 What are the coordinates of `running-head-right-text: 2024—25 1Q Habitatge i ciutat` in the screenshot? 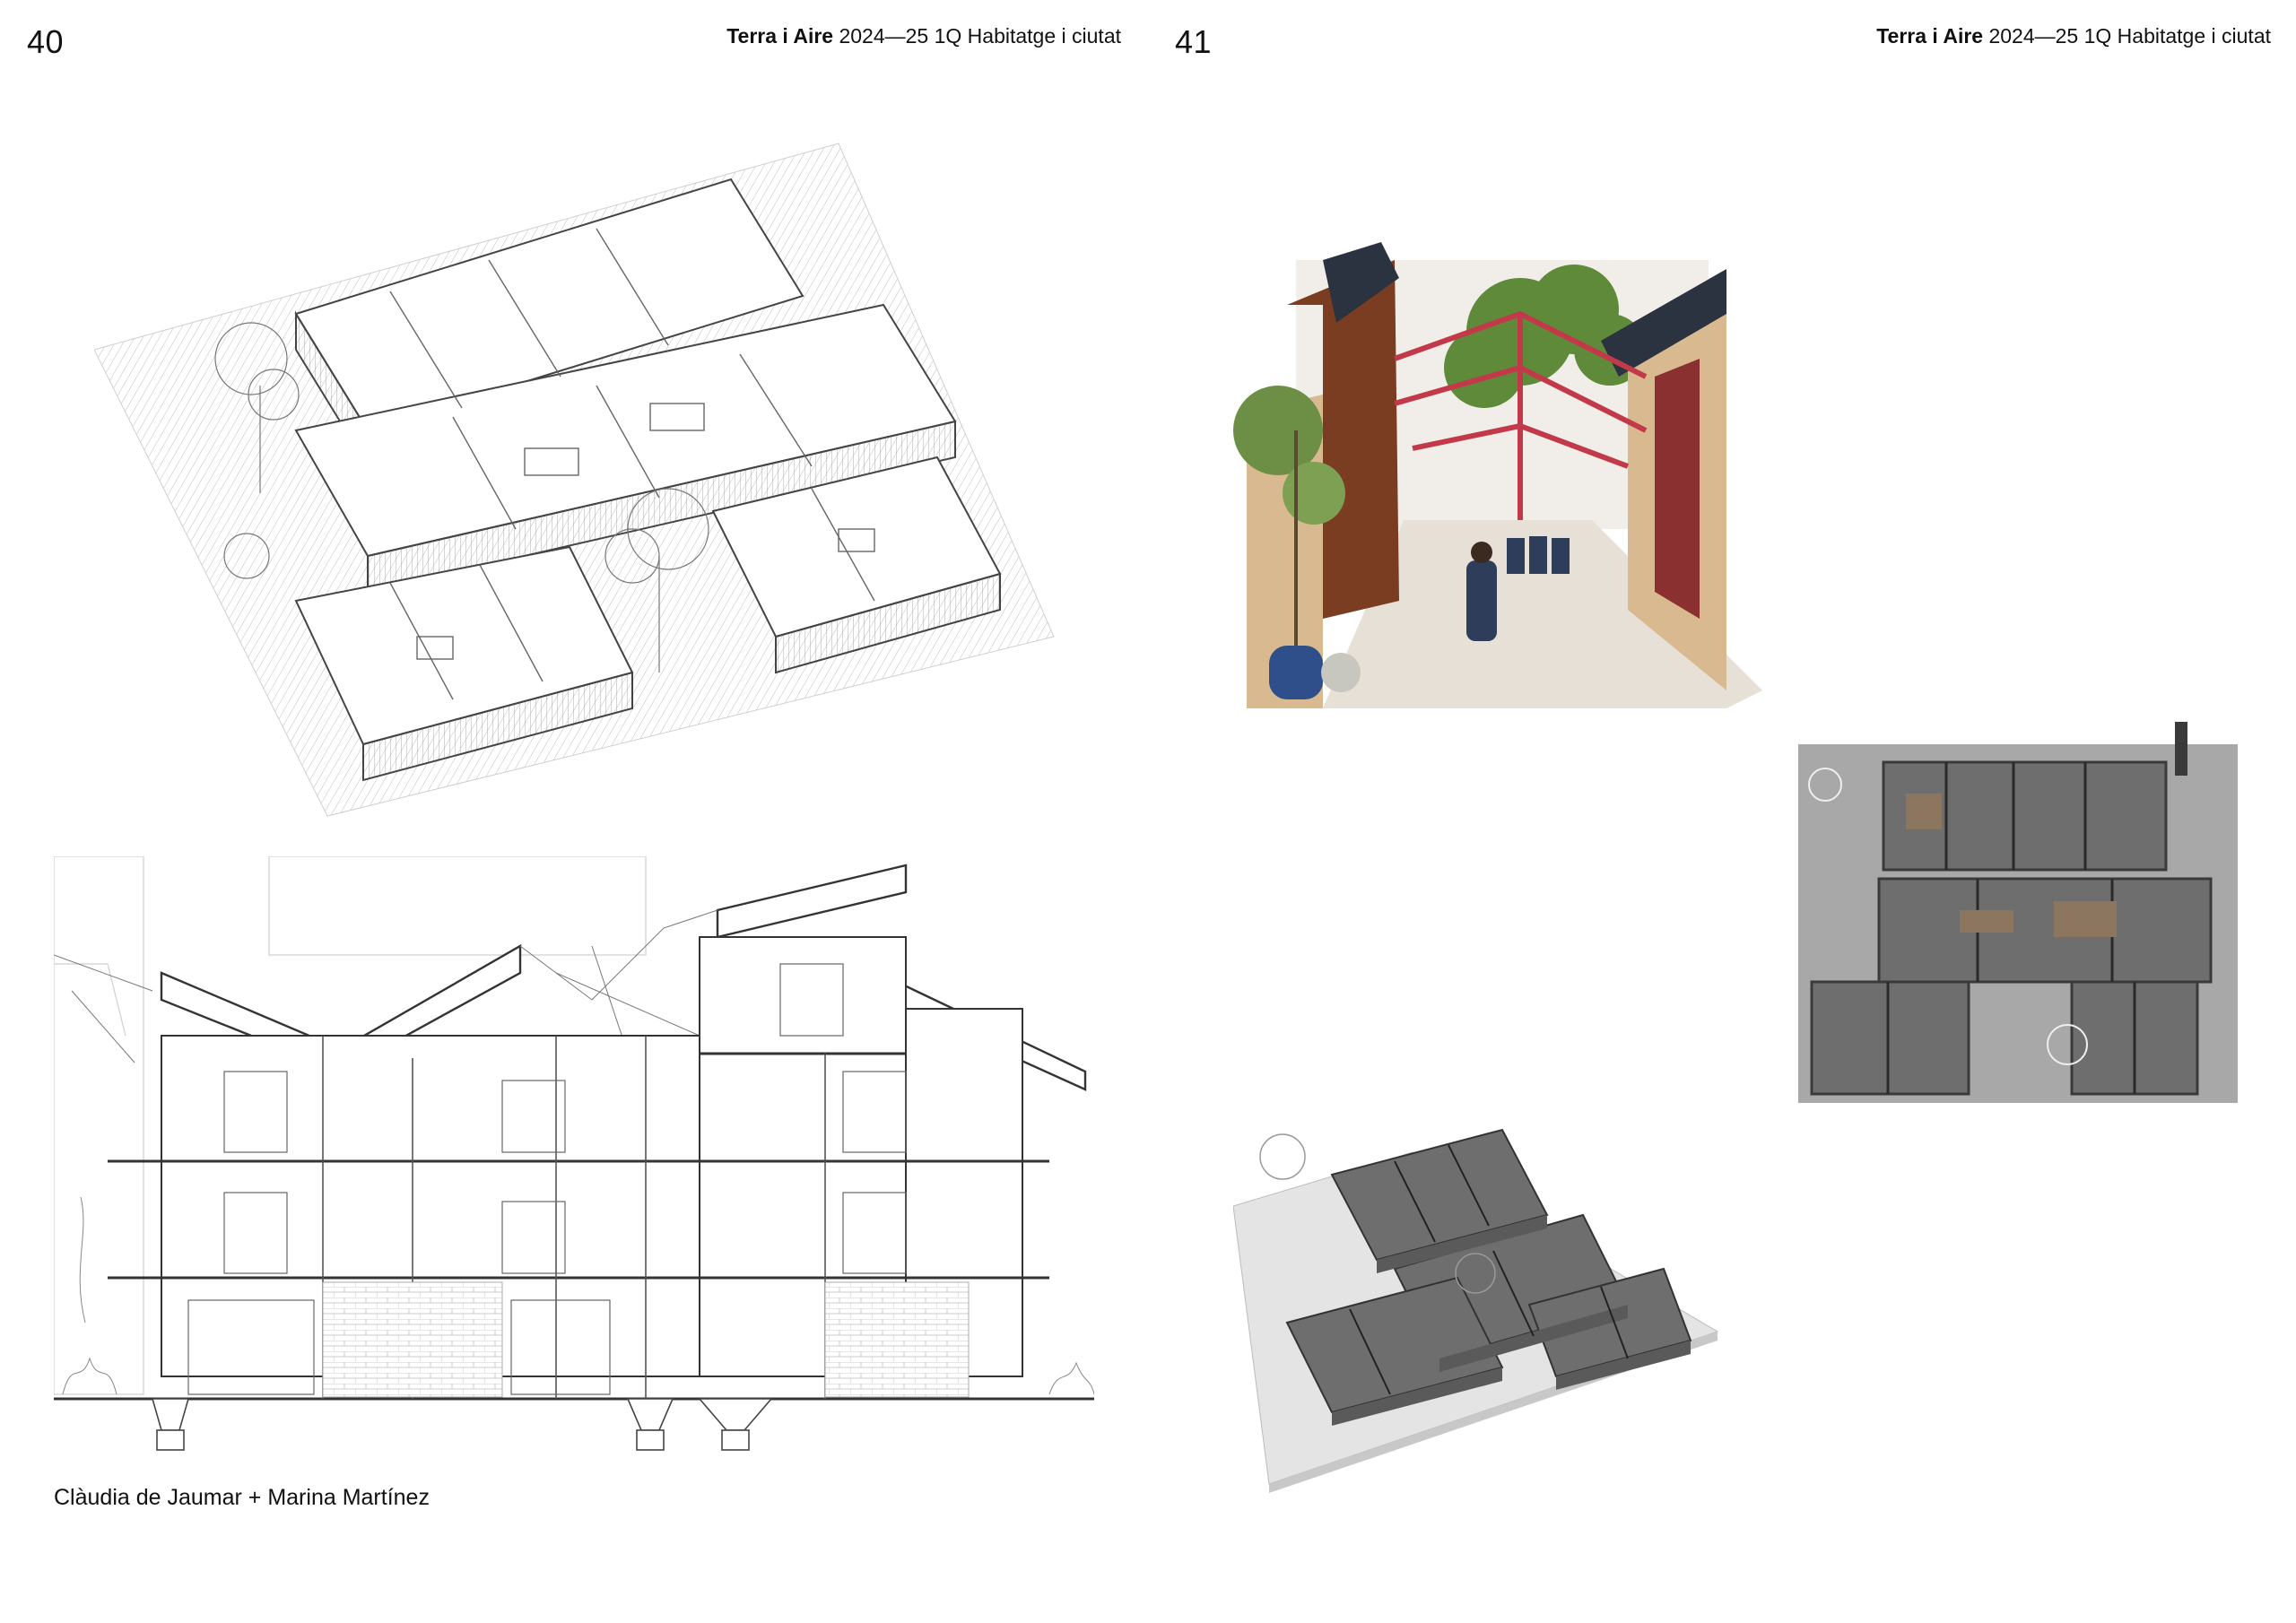 It's located at (2127, 36).